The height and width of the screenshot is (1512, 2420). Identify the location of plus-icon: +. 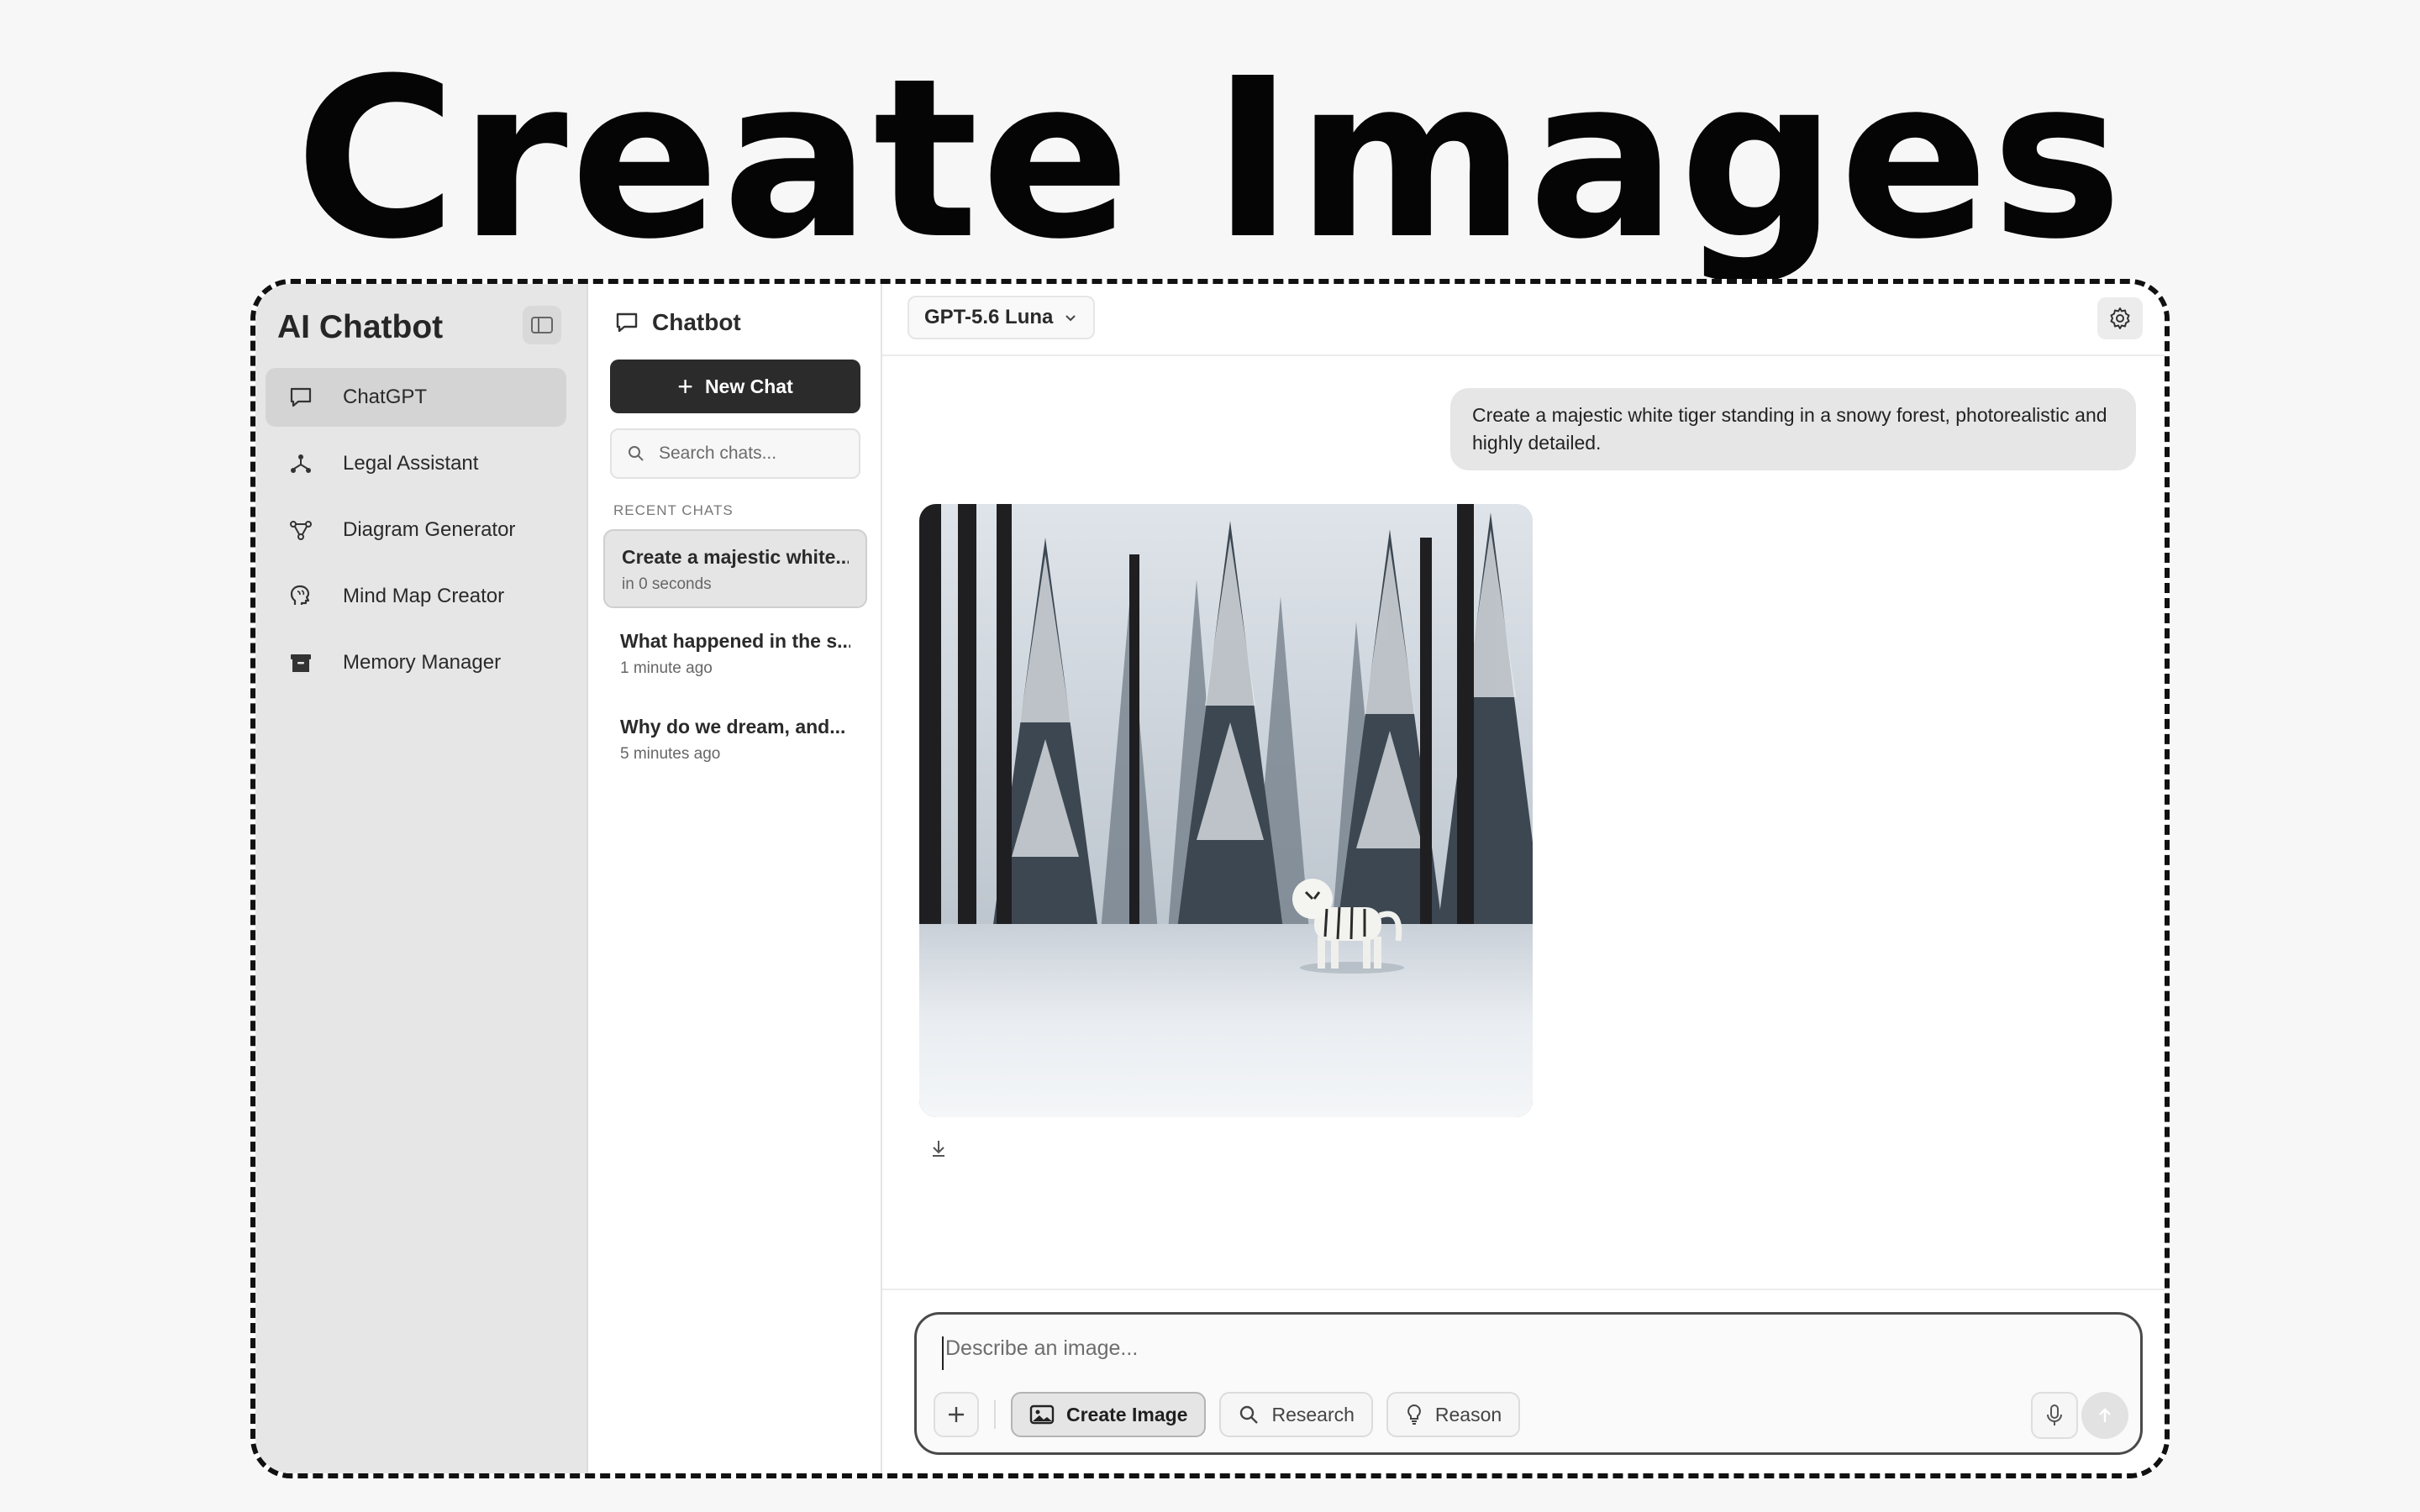
(685, 386).